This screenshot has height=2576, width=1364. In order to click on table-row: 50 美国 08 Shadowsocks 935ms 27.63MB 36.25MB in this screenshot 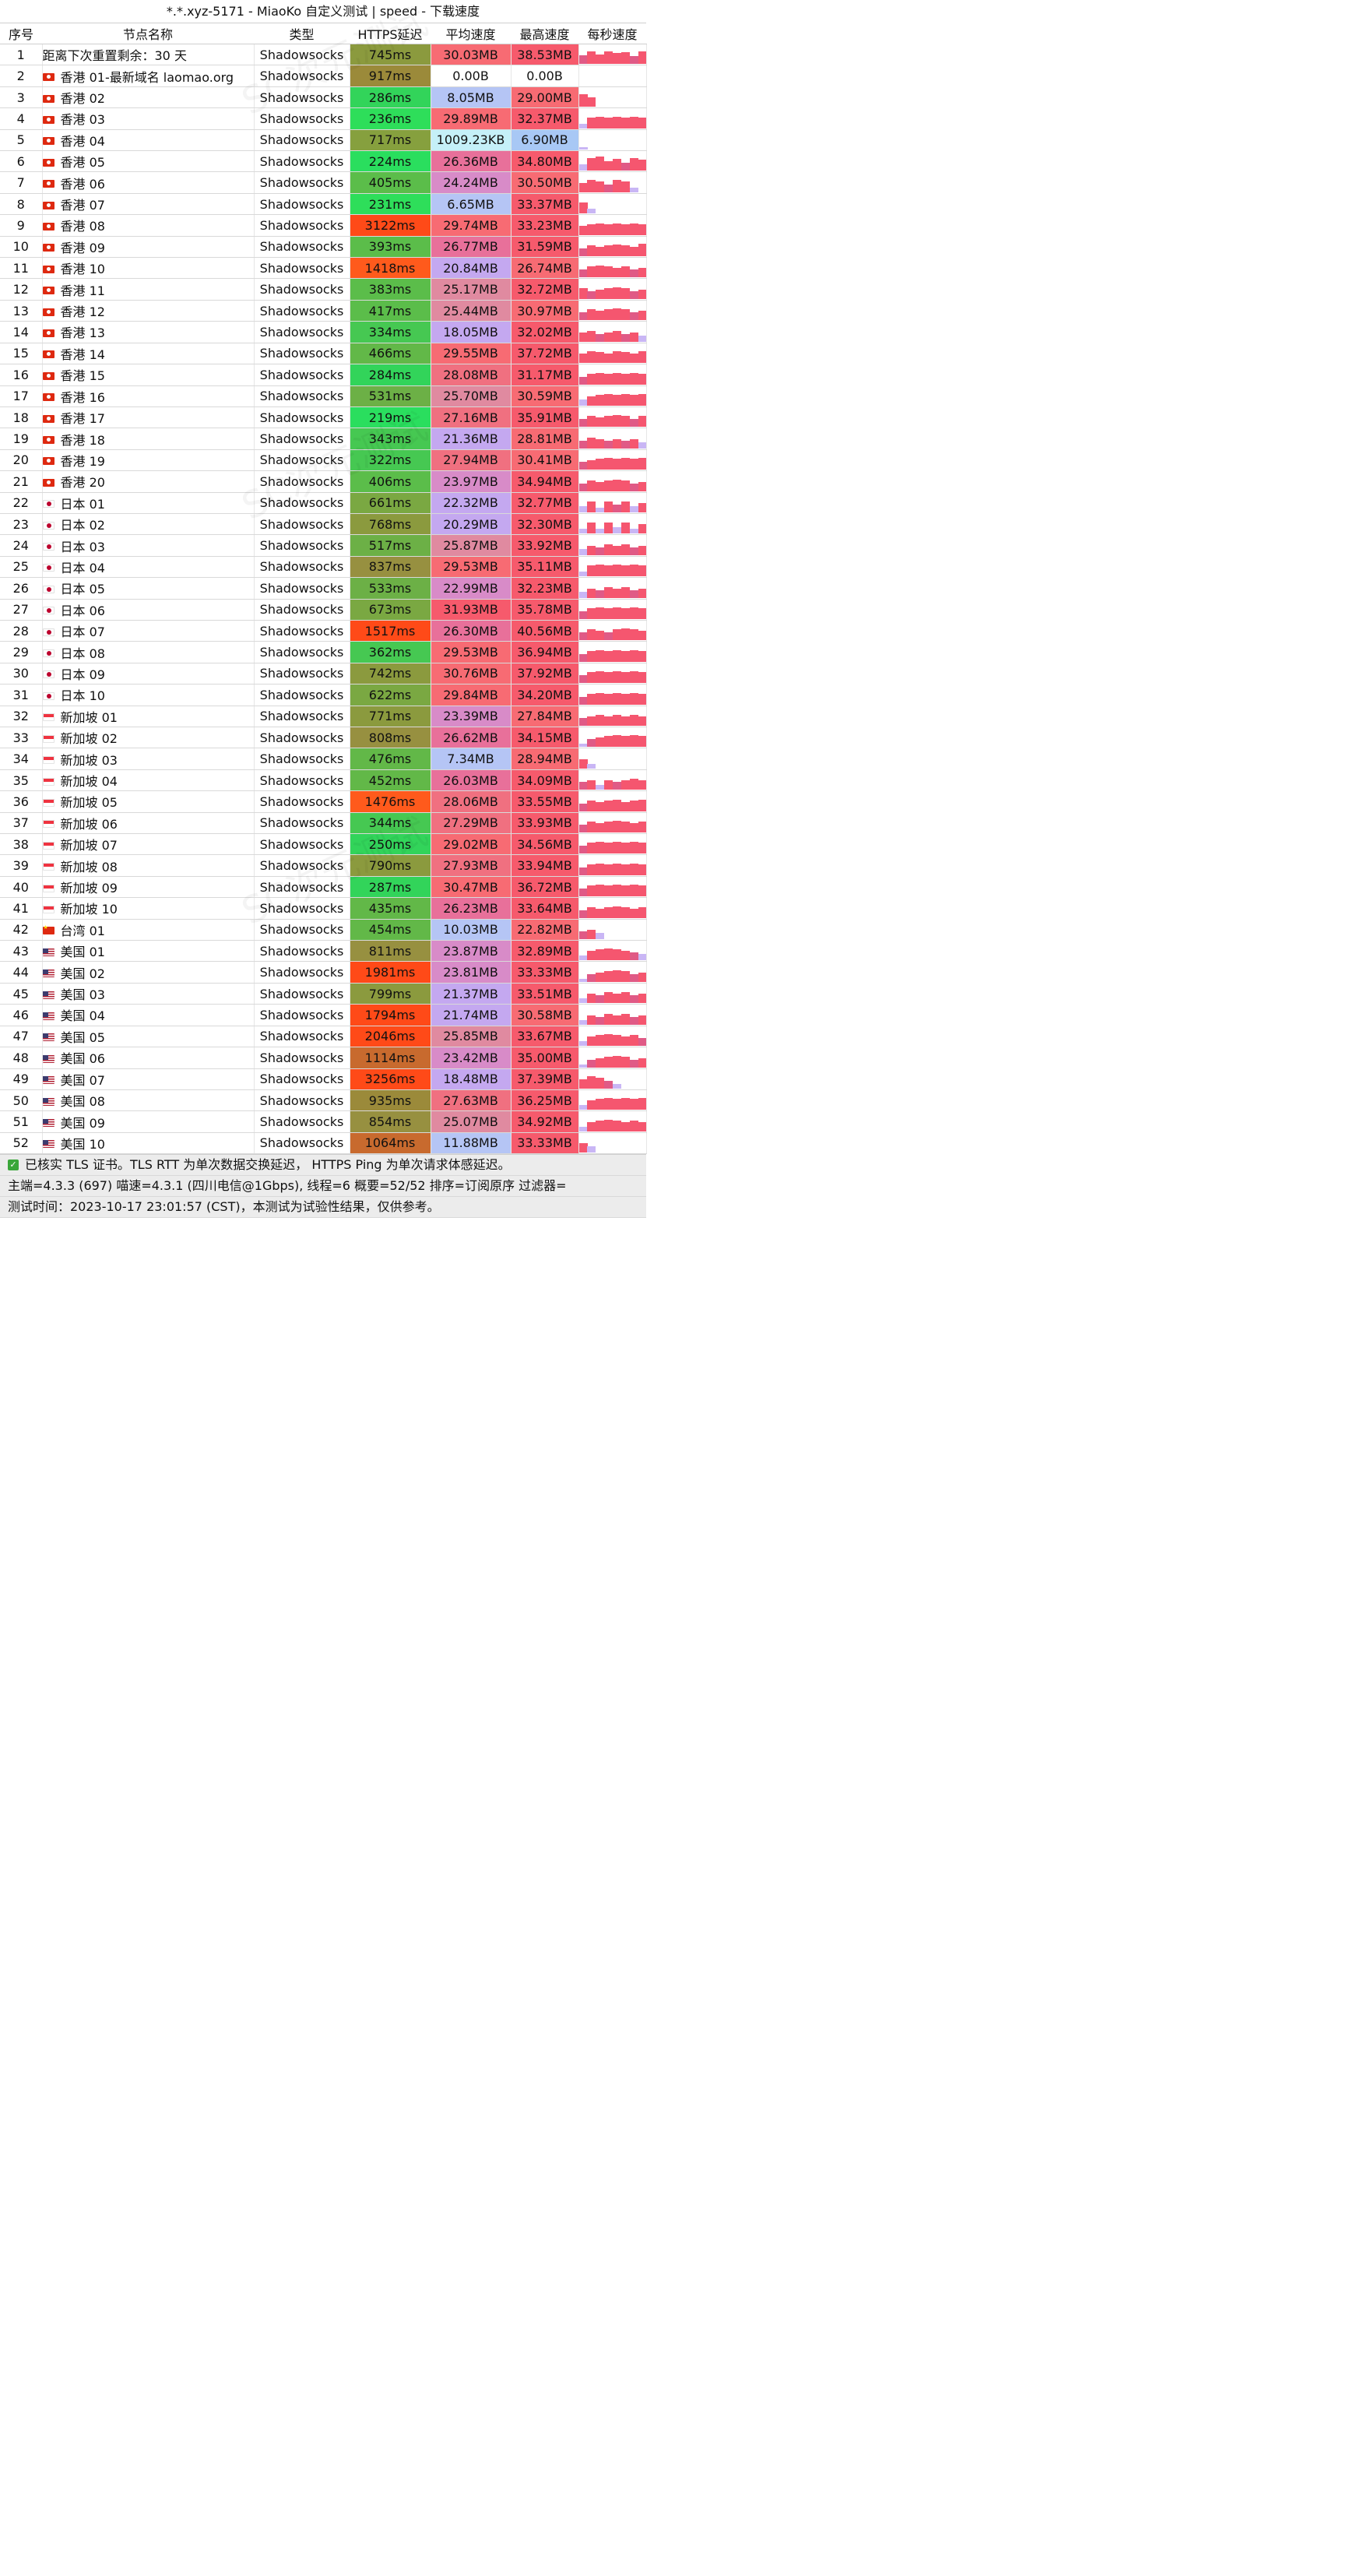, I will do `click(323, 1100)`.